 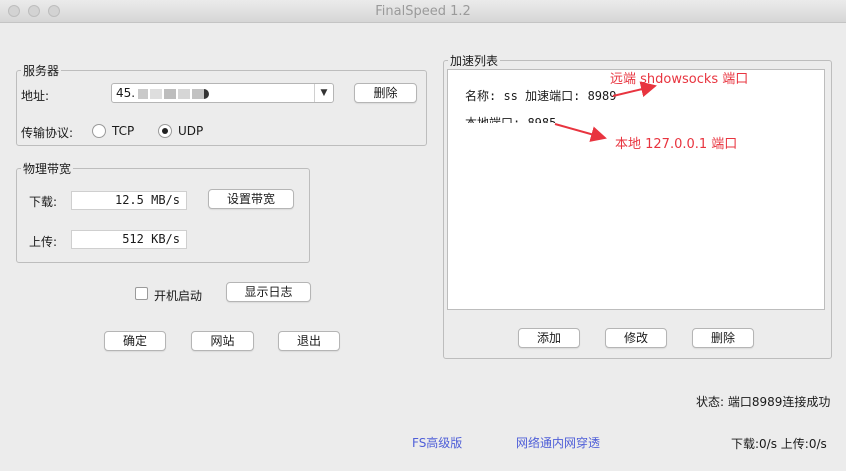 I want to click on download-label: 下载:, so click(x=43, y=202).